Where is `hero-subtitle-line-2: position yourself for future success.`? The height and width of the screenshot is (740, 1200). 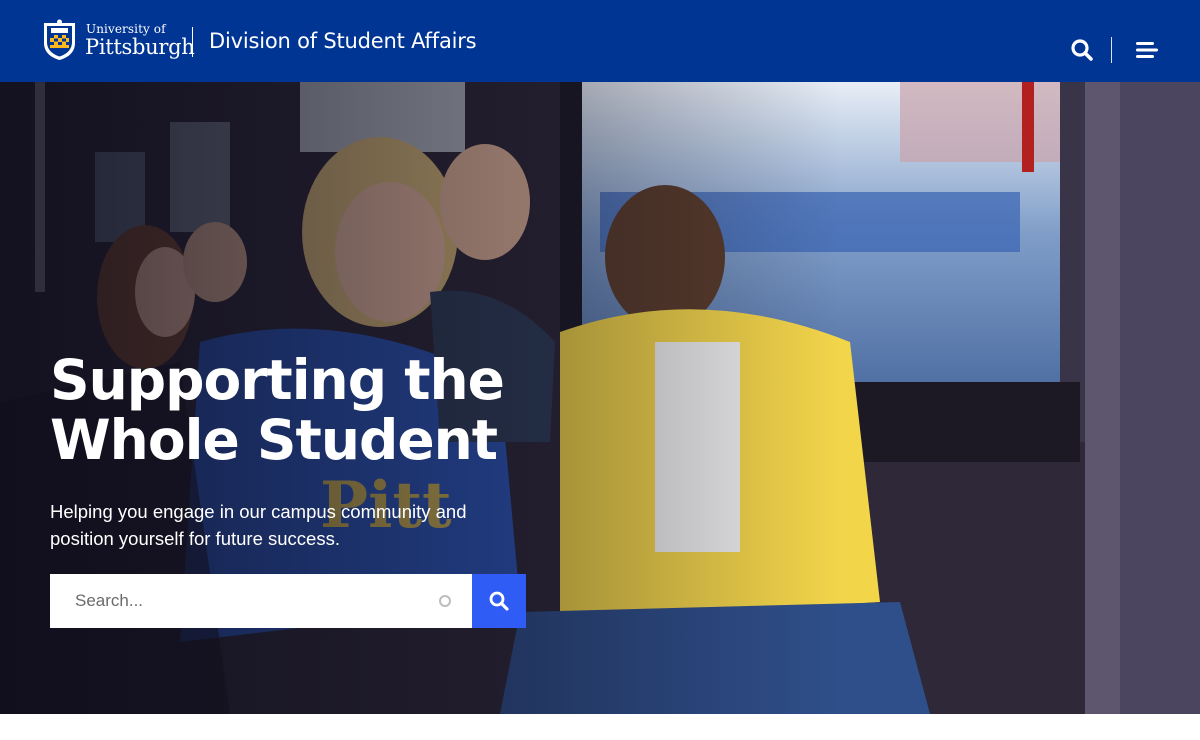 hero-subtitle-line-2: position yourself for future success. is located at coordinates (195, 538).